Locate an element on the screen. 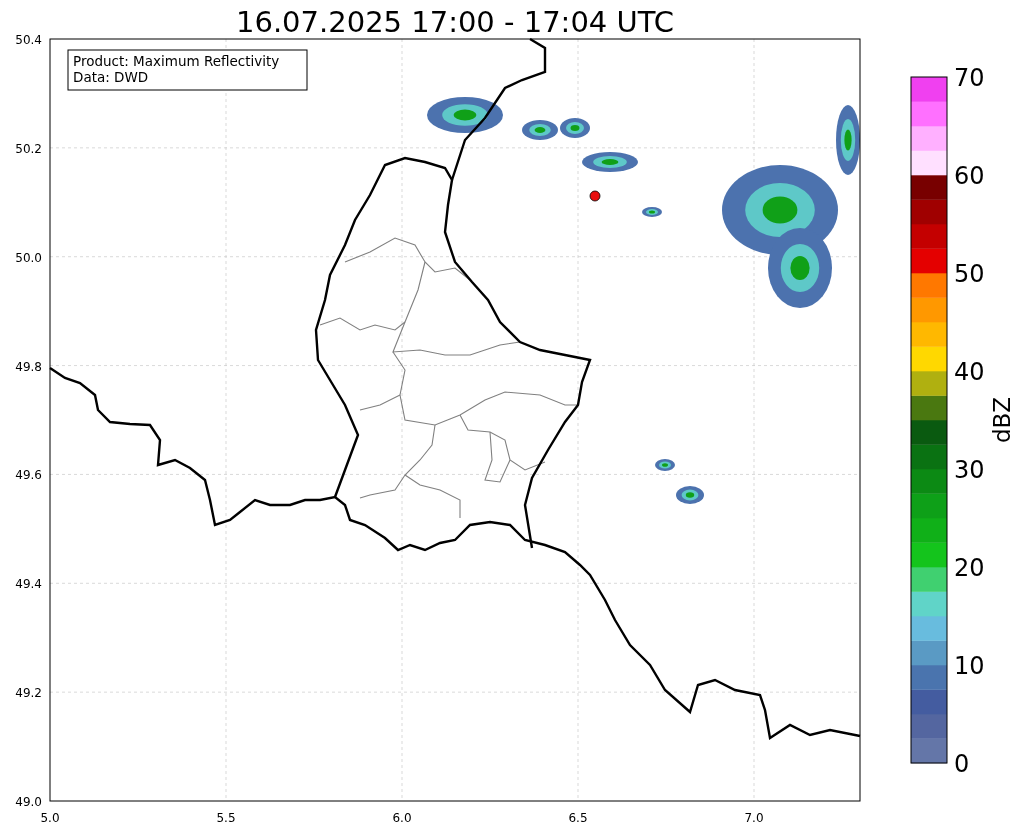 The height and width of the screenshot is (834, 1023). y-tick-label: 49.8 is located at coordinates (28, 366).